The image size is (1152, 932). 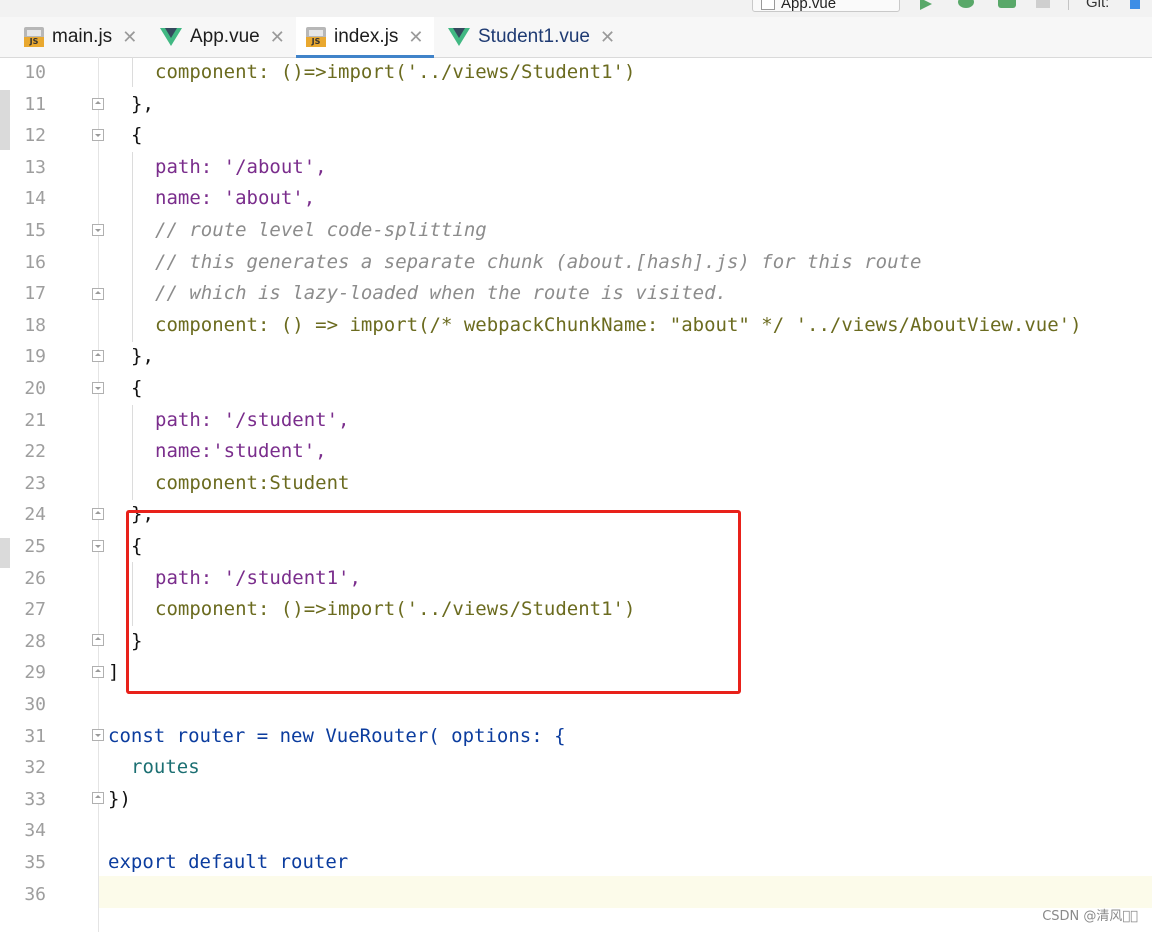 I want to click on tab-app-vue: App.vue ✕, so click(x=222, y=37).